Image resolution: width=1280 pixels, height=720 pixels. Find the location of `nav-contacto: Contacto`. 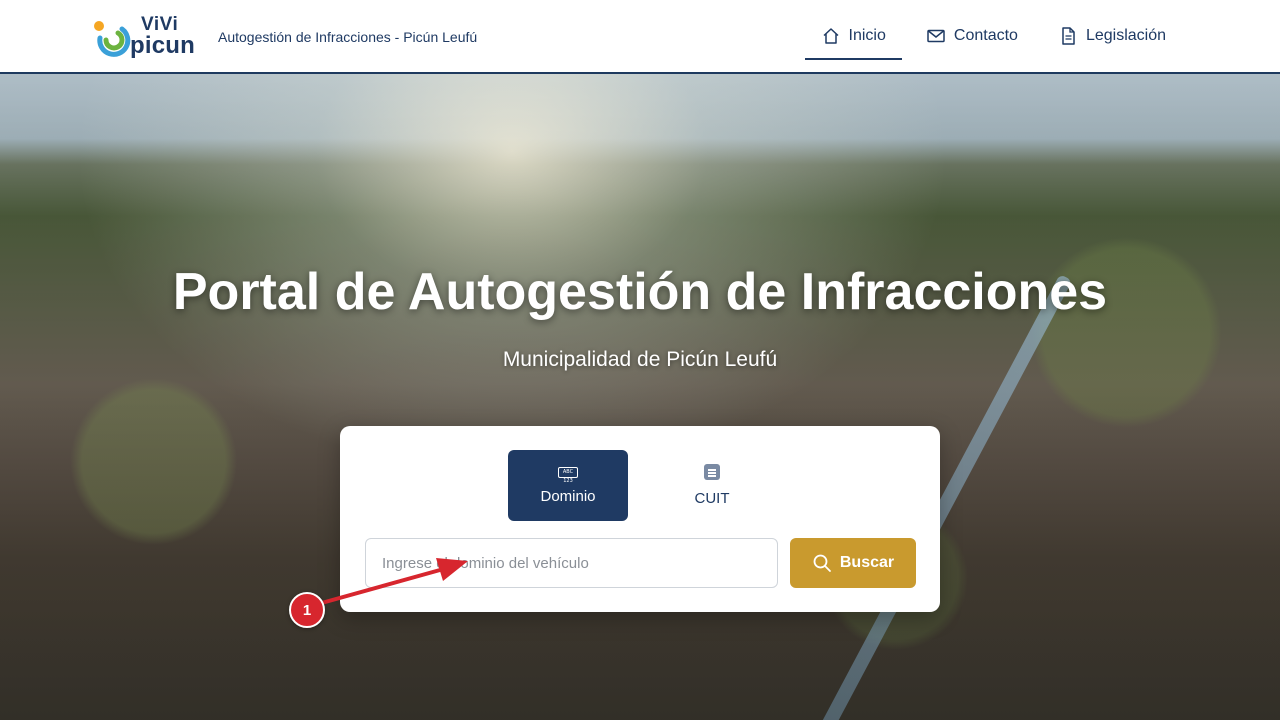

nav-contacto: Contacto is located at coordinates (972, 36).